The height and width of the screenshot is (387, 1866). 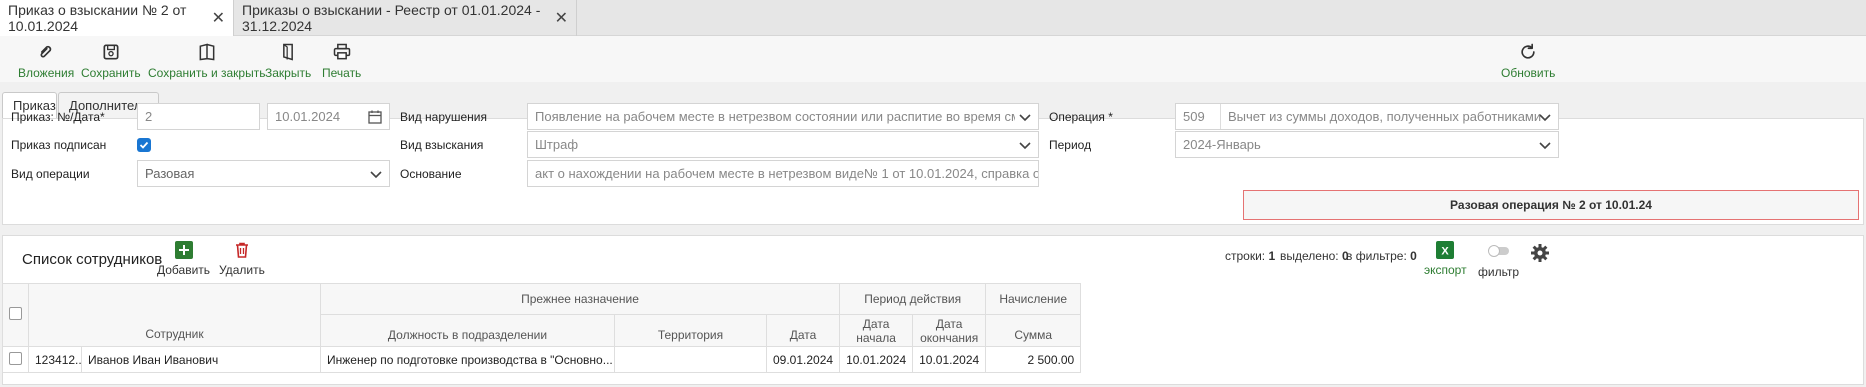 I want to click on employee-list-title: Список сотрудников, so click(x=92, y=259).